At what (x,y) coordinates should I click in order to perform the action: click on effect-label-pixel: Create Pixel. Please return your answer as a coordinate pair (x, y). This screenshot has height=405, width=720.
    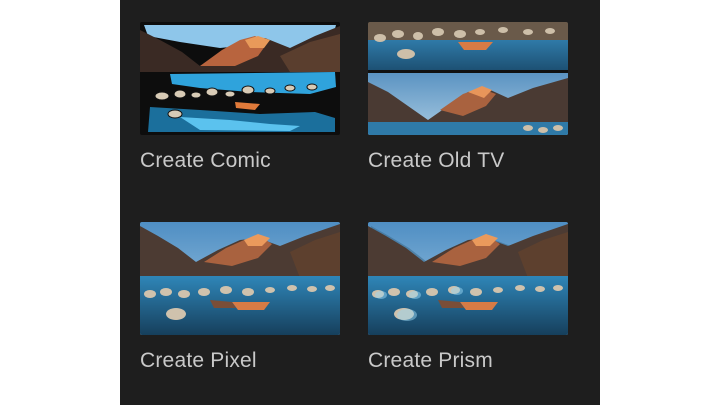
    Looking at the image, I should click on (198, 360).